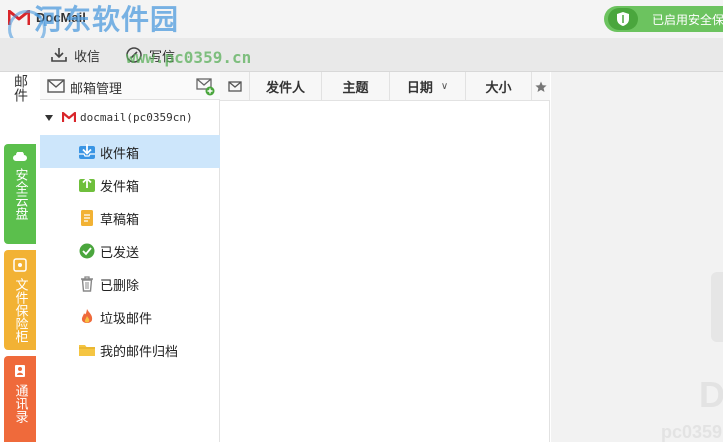 The width and height of the screenshot is (723, 442). What do you see at coordinates (20, 371) in the screenshot?
I see `address-book-icon` at bounding box center [20, 371].